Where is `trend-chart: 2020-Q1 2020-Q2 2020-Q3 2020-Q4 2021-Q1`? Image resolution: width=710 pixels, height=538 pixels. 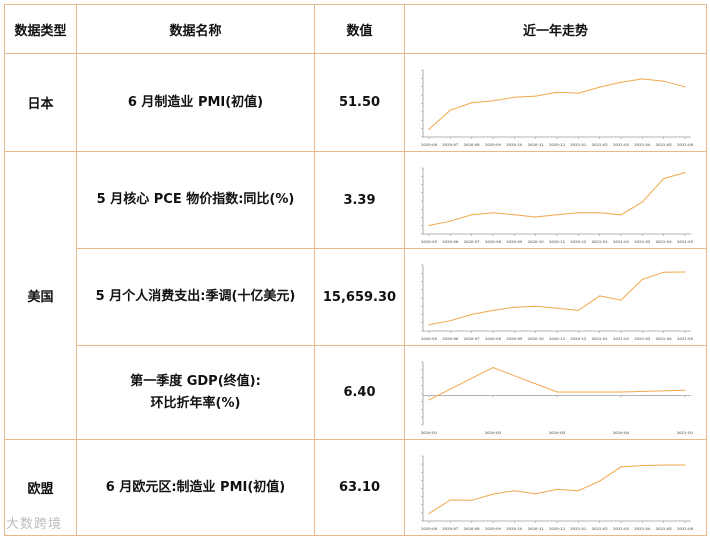 trend-chart: 2020-Q1 2020-Q2 2020-Q3 2020-Q4 2021-Q1 is located at coordinates (557, 398).